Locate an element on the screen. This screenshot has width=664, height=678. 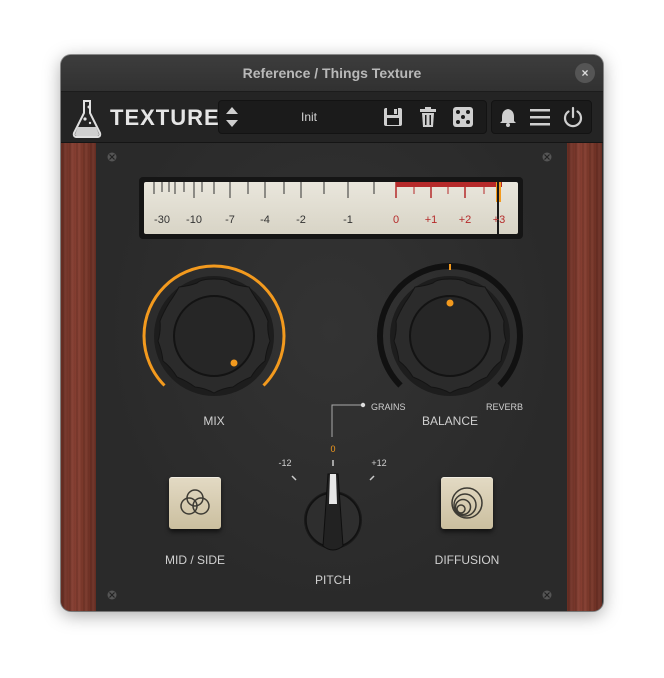
preset-name: Init is located at coordinates (309, 117).